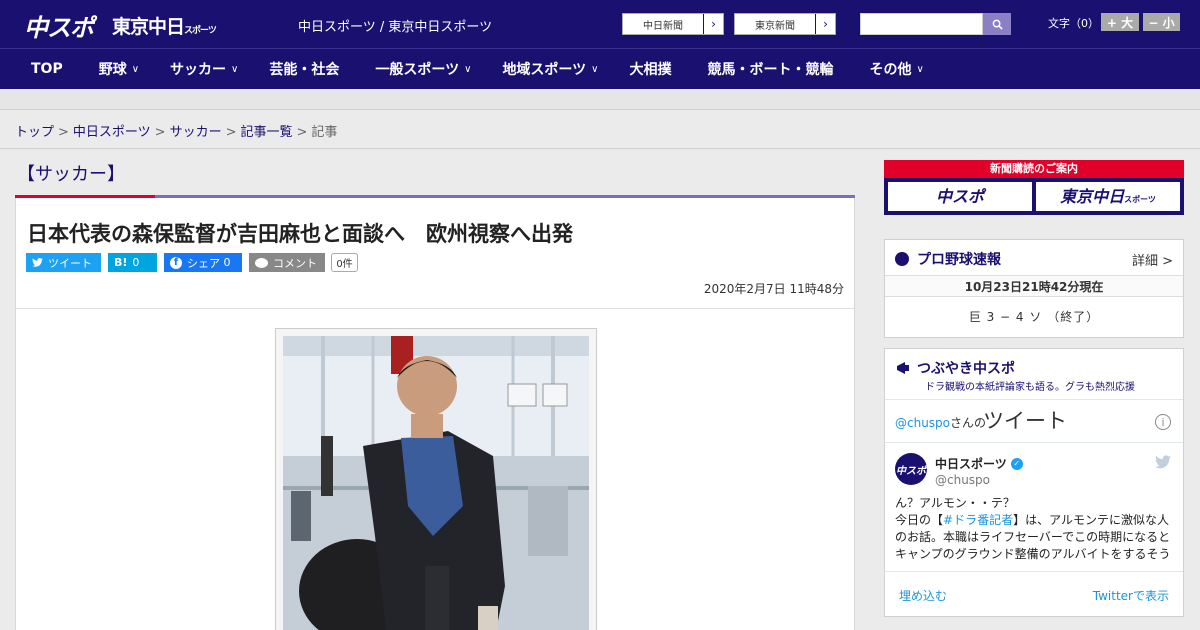 The height and width of the screenshot is (630, 1200). Describe the element at coordinates (227, 262) in the screenshot. I see `facebook-count: 0` at that location.